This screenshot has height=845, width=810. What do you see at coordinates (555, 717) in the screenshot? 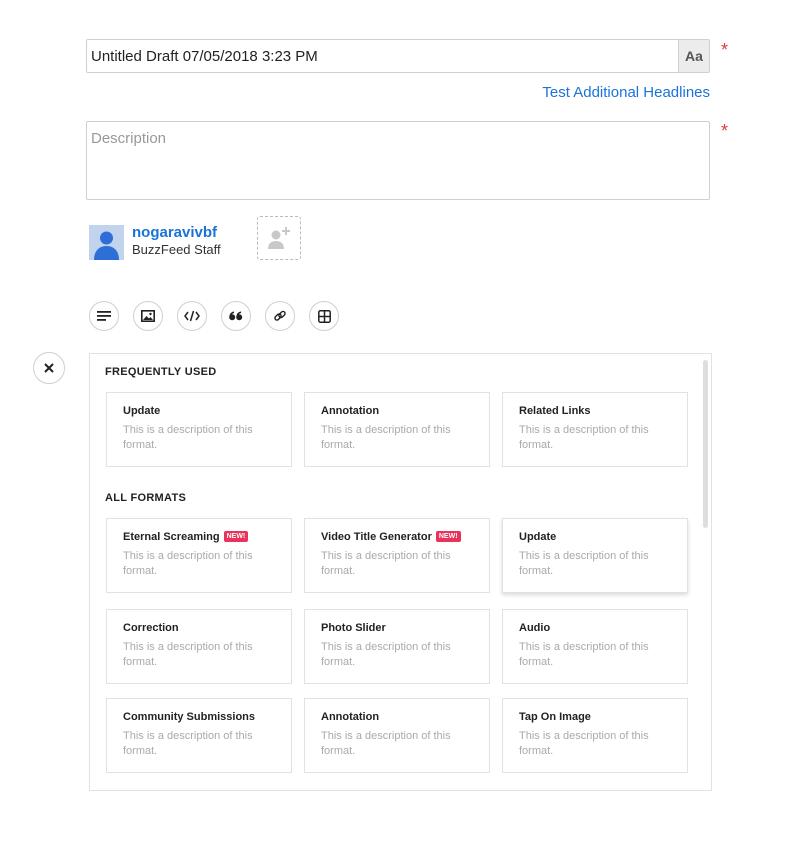
I see `format-card-title: Tap On Image` at bounding box center [555, 717].